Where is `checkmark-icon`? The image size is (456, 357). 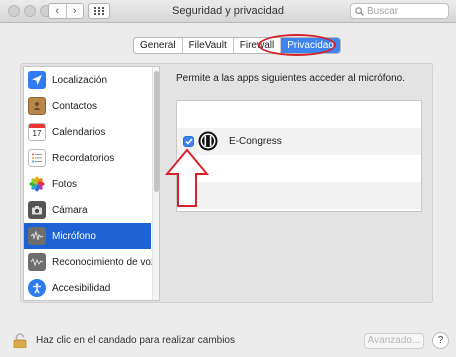 checkmark-icon is located at coordinates (188, 141).